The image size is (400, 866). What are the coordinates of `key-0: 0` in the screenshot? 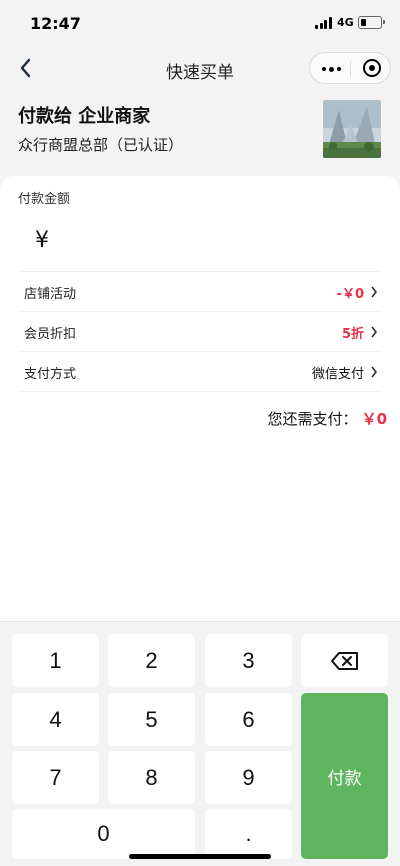 It's located at (103, 834).